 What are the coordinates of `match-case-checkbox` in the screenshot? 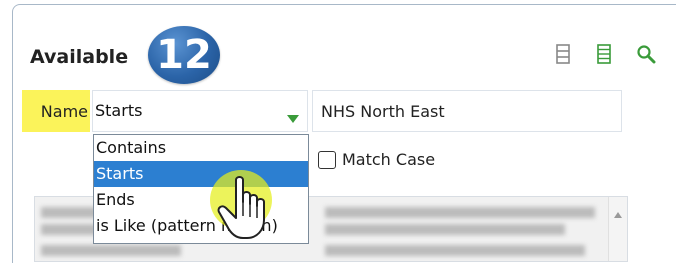 It's located at (327, 159).